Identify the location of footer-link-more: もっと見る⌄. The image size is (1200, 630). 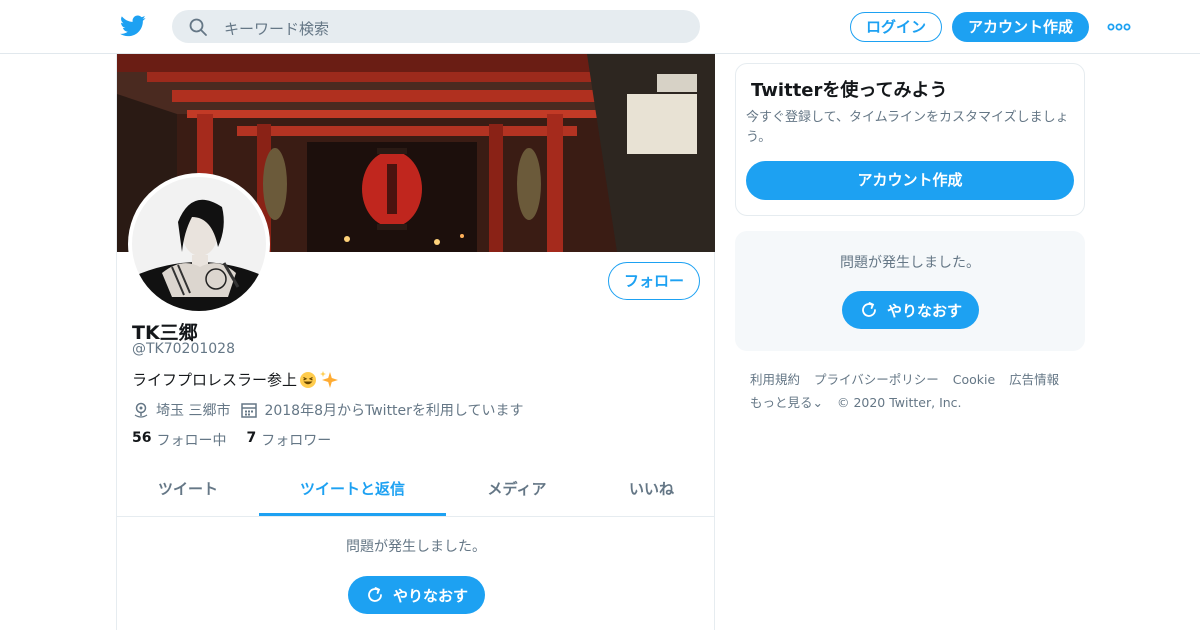
(786, 402).